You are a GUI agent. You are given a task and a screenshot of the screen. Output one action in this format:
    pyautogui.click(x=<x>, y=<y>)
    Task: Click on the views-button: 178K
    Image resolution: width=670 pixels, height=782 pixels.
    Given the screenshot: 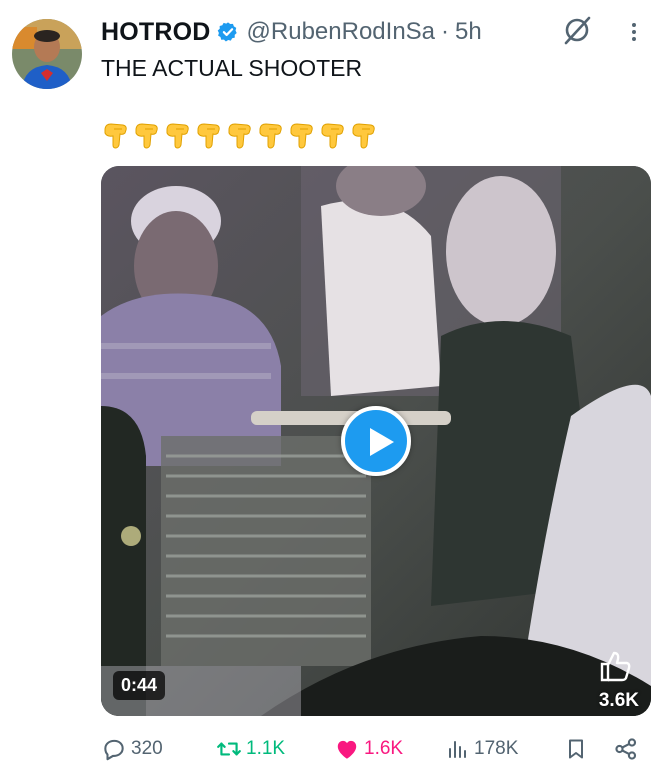 What is the action you would take?
    pyautogui.click(x=482, y=749)
    